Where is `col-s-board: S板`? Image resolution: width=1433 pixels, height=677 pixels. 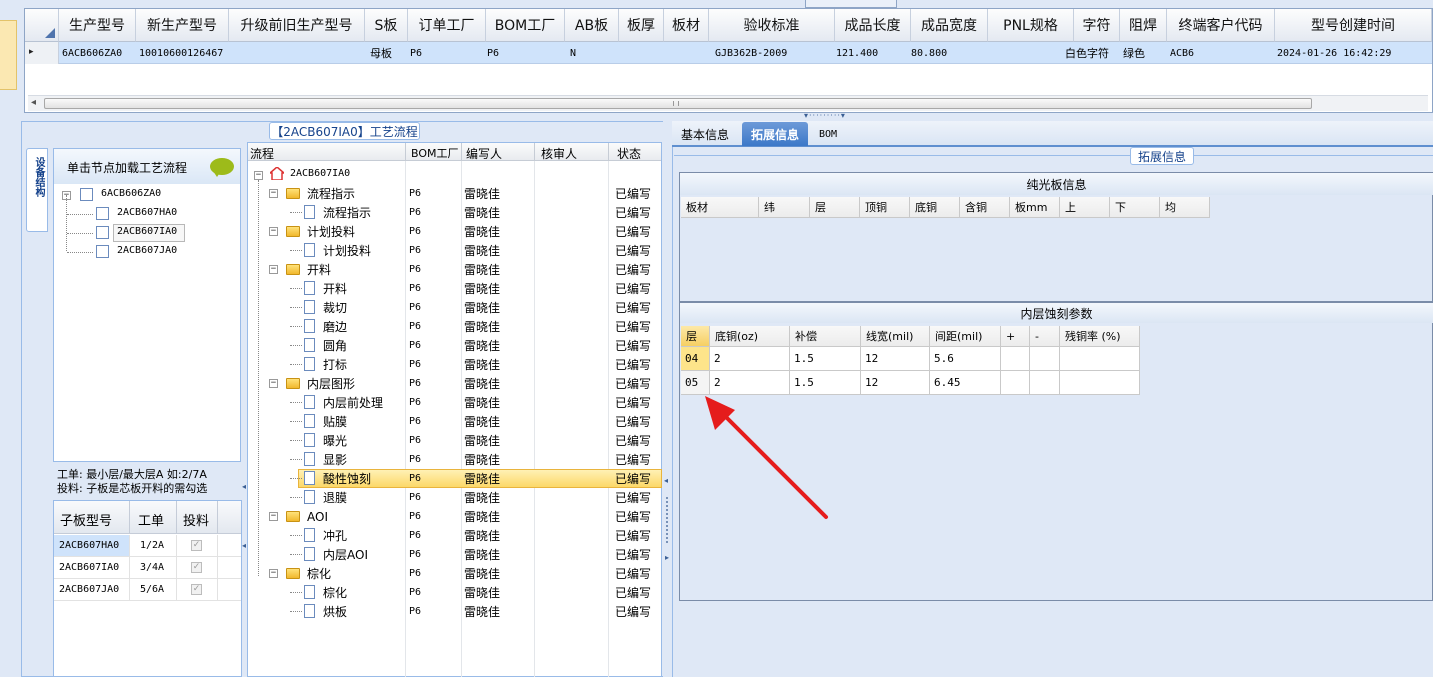 col-s-board: S板 is located at coordinates (386, 25).